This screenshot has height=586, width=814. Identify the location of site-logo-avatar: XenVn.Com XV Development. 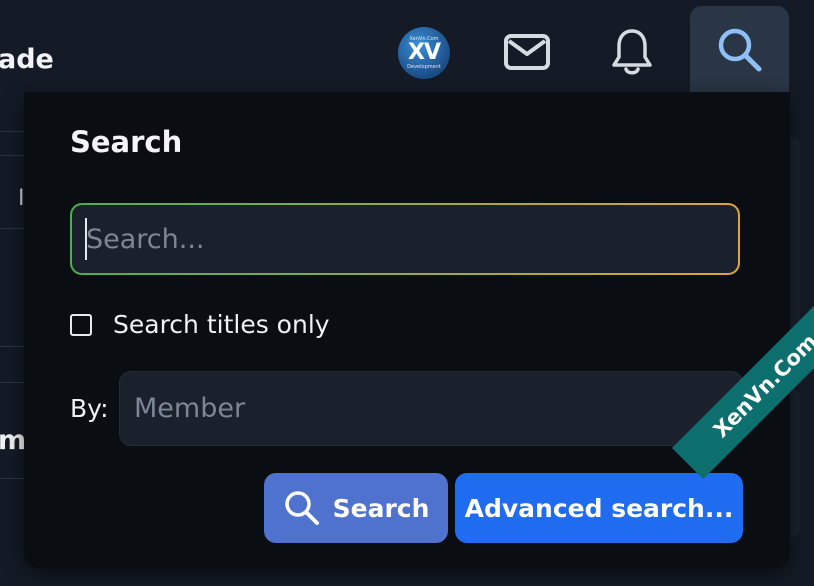
(424, 53).